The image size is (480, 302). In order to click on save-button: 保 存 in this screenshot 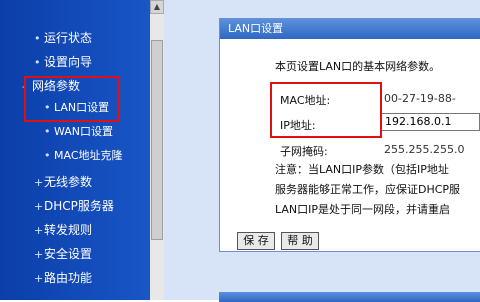, I will do `click(256, 241)`.